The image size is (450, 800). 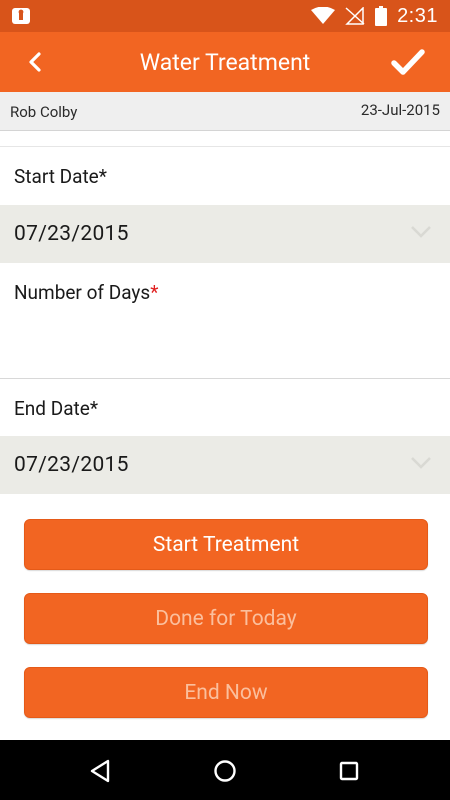 I want to click on recents-square-icon, so click(x=349, y=771).